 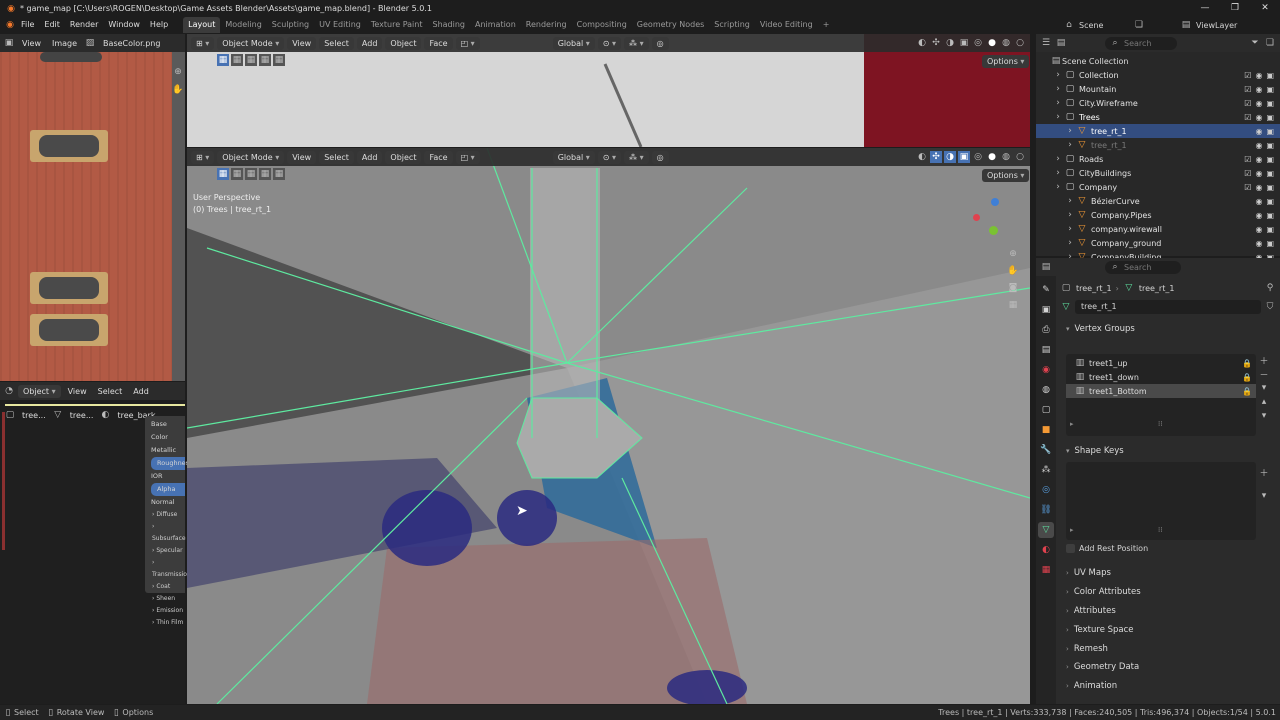 What do you see at coordinates (1161, 391) in the screenshot?
I see `vertex-group-item: ▥ treet1_Bottom 🔒` at bounding box center [1161, 391].